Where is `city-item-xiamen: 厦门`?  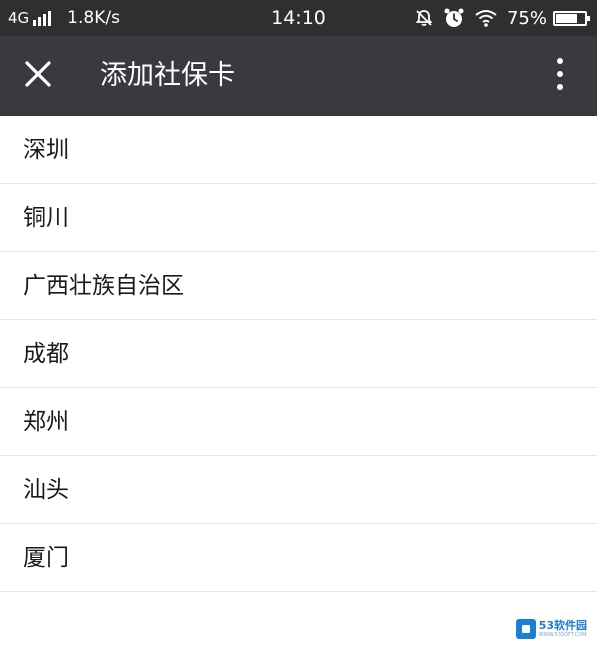 city-item-xiamen: 厦门 is located at coordinates (298, 558).